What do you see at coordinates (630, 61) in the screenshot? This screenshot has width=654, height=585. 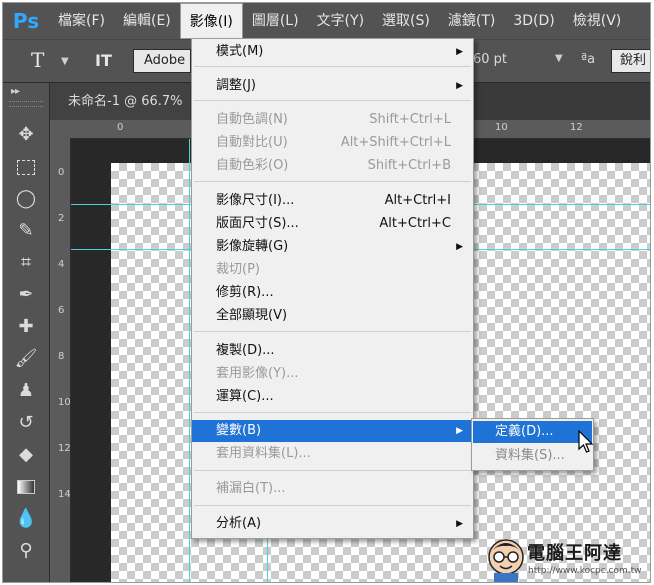 I see `anti-alias-select: 銳利` at bounding box center [630, 61].